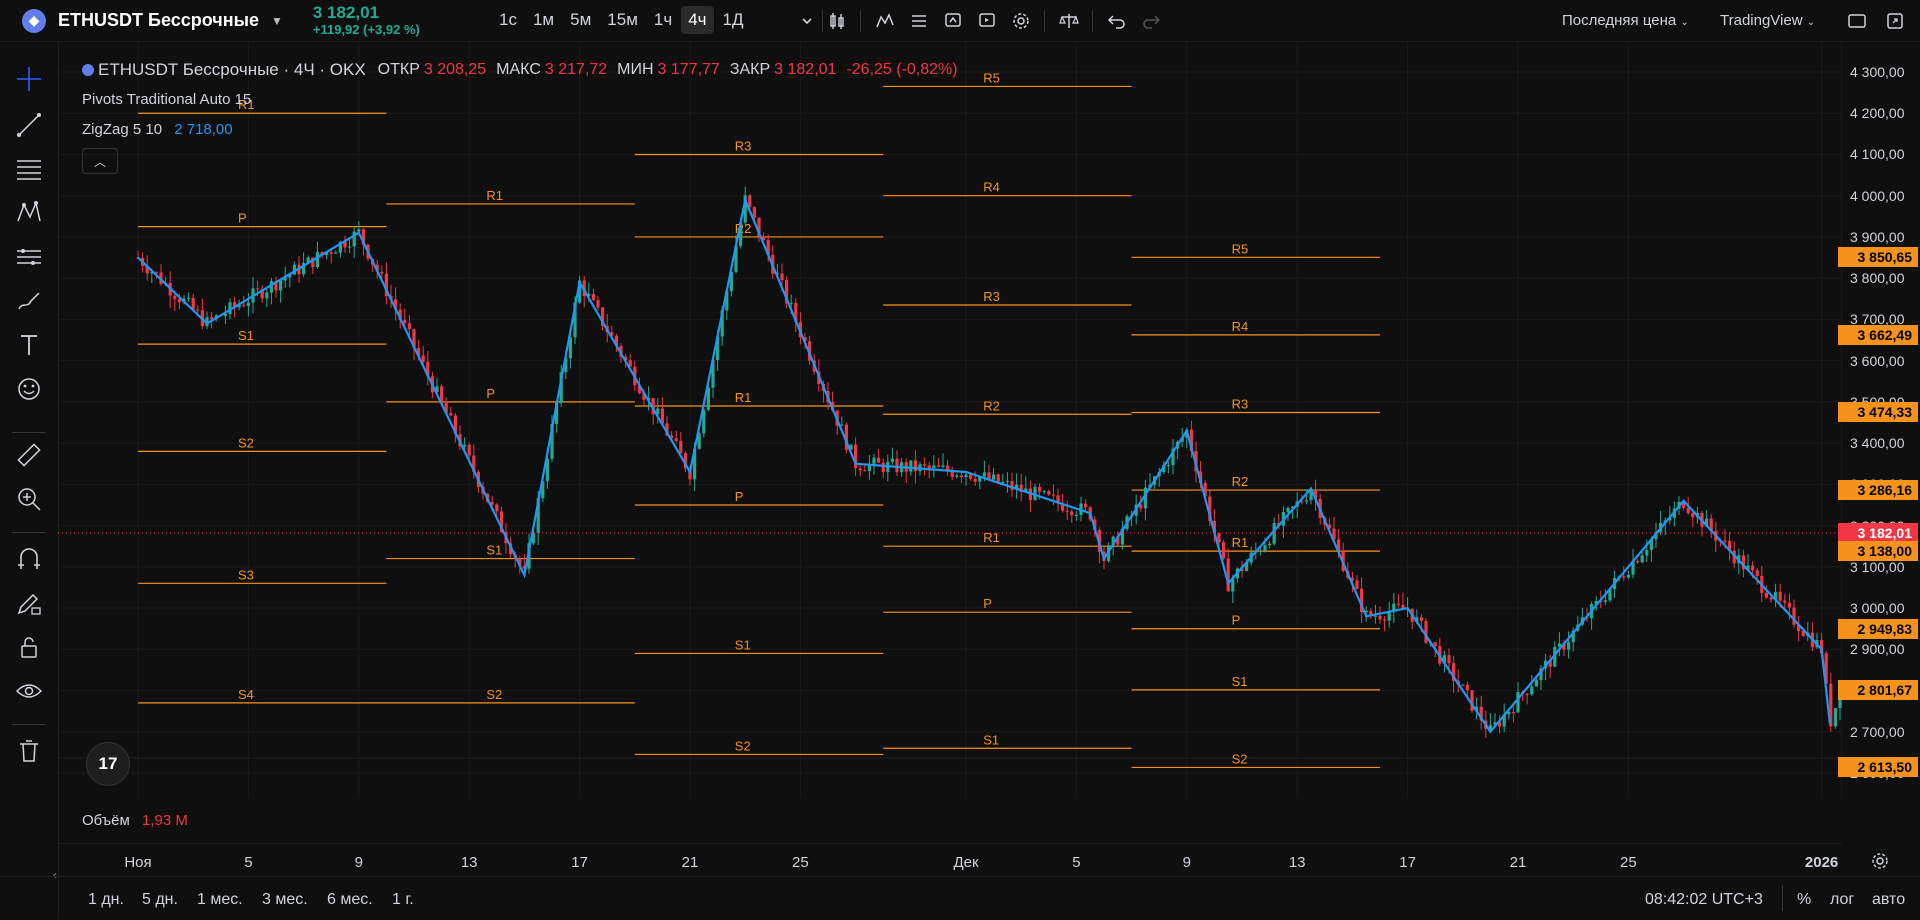 The height and width of the screenshot is (920, 1920). I want to click on interval-3: 15м, so click(622, 20).